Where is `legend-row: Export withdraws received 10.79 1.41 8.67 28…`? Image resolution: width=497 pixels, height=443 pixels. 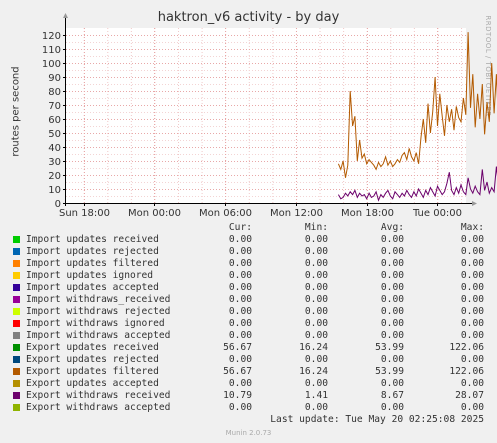
legend-row: Export withdraws received 10.79 1.41 8.67 28… is located at coordinates (248, 396).